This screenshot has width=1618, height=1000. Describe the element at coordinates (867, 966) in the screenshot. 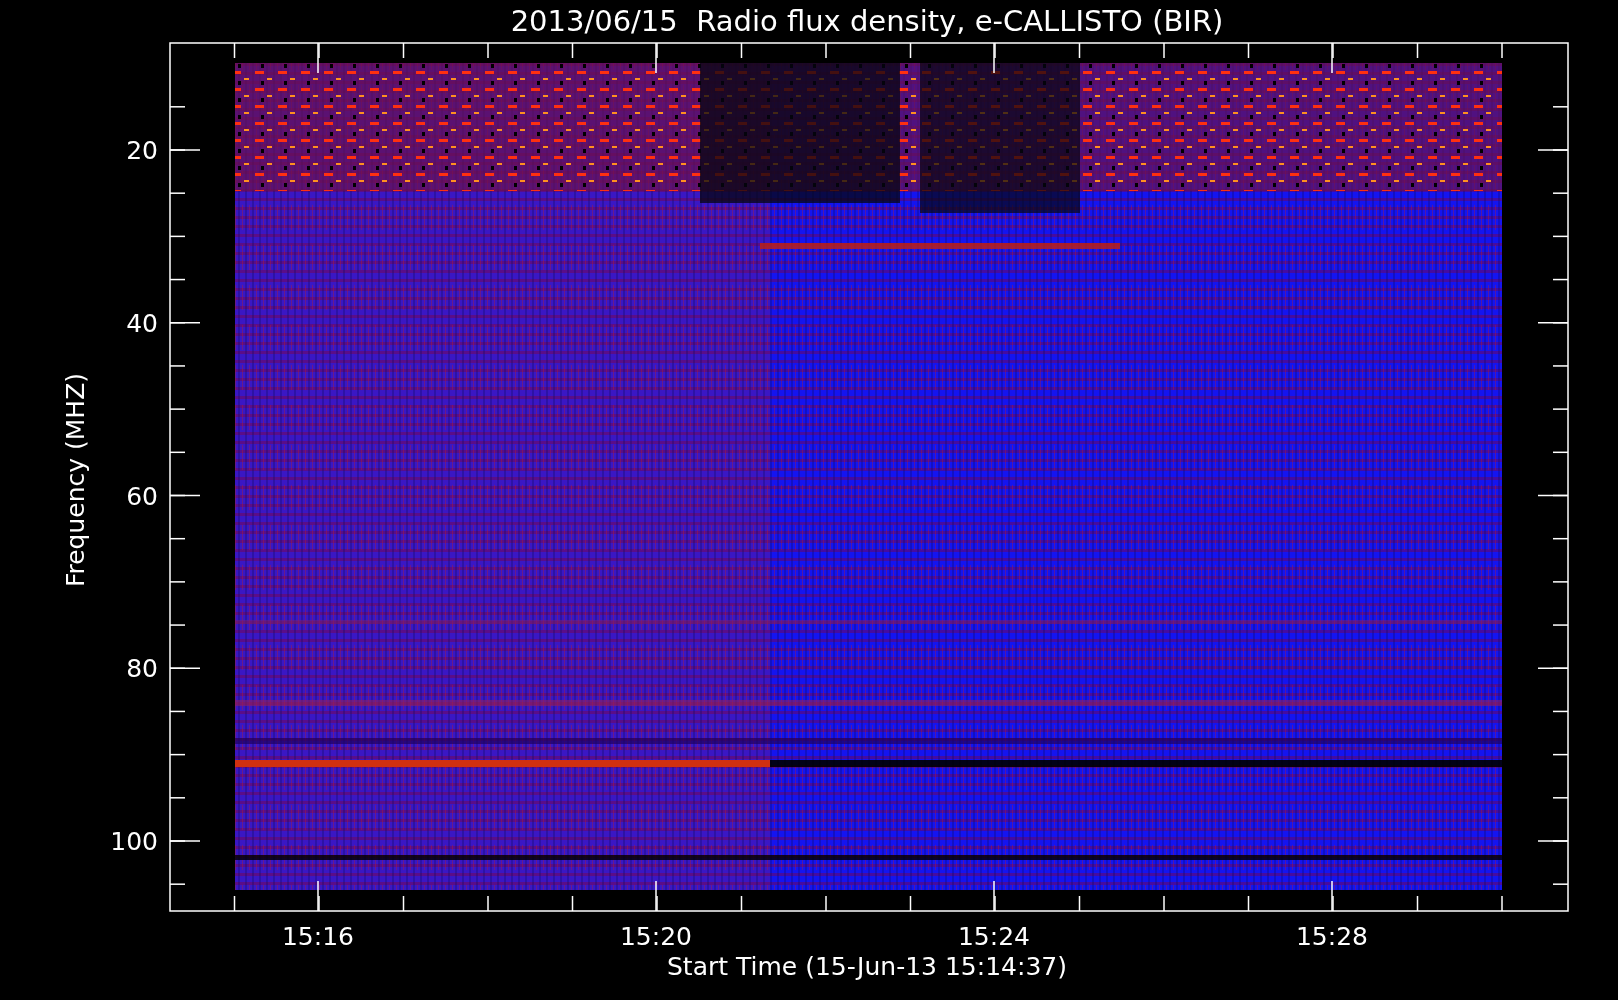

I see `axis-title: Start Time (15-Jun-13 15:14:37)` at that location.